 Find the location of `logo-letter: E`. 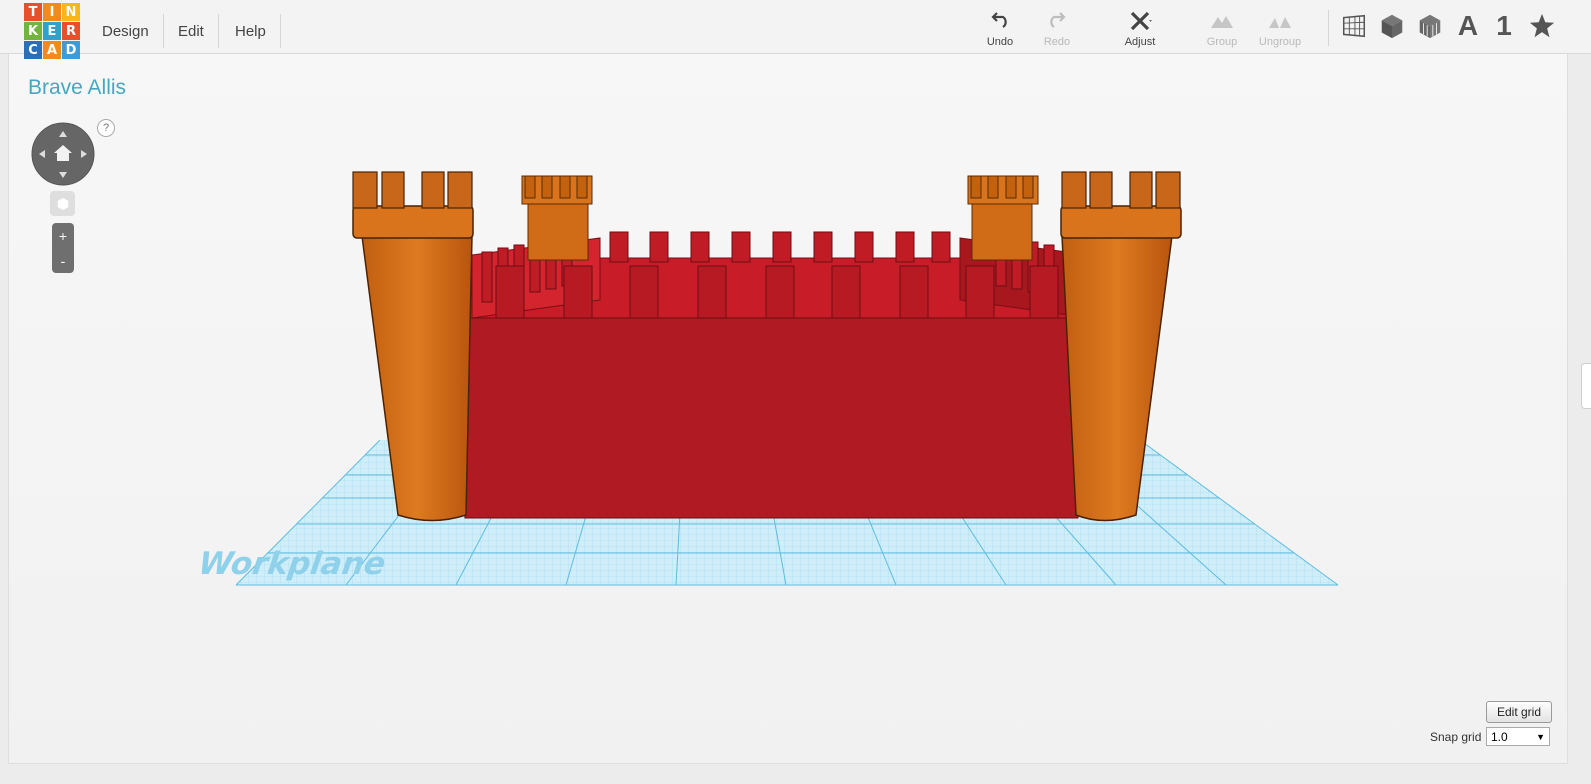

logo-letter: E is located at coordinates (52, 31).